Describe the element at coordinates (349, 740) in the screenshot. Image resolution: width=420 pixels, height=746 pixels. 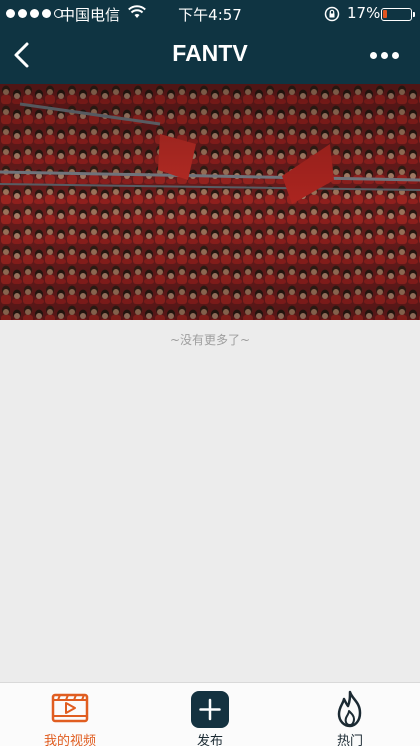
I see `tab-label-hot: 热门` at that location.